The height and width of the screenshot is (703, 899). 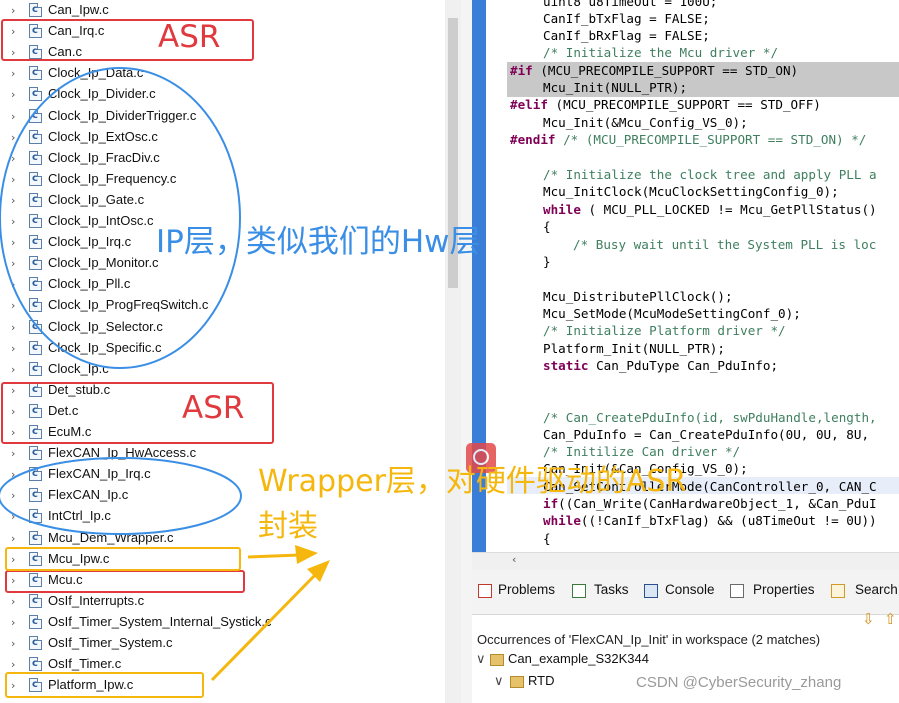 What do you see at coordinates (547, 226) in the screenshot?
I see `code-line: {` at bounding box center [547, 226].